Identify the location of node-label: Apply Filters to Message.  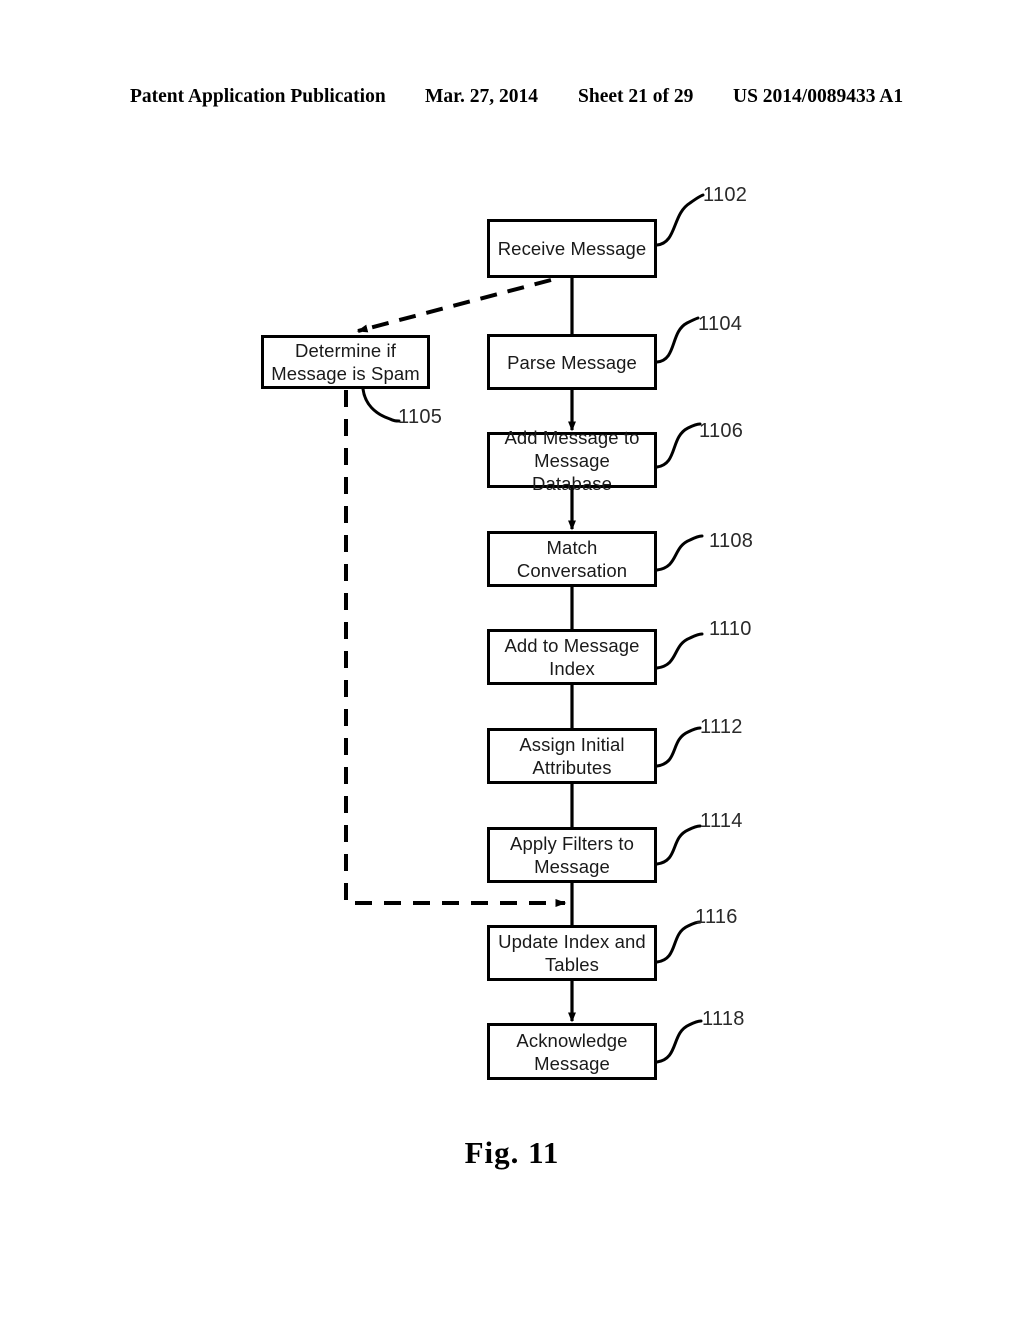
(572, 855).